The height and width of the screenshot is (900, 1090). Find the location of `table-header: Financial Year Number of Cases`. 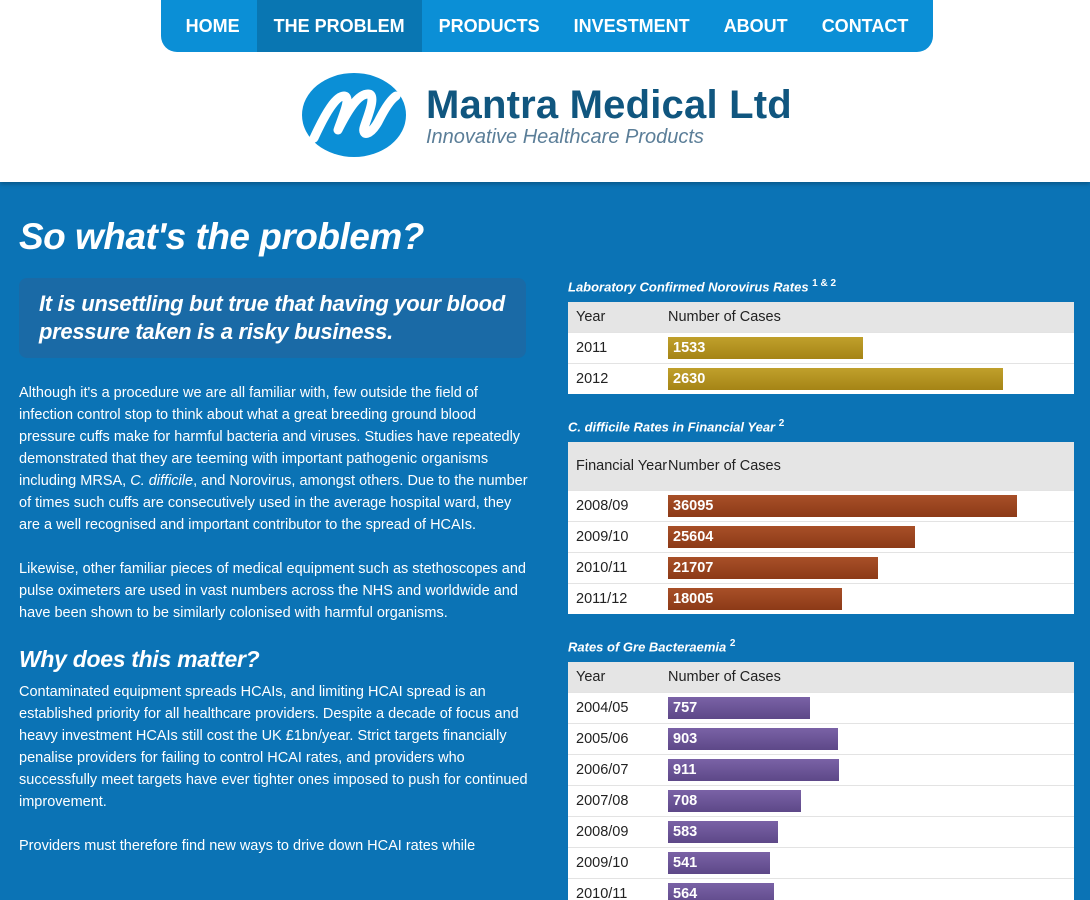

table-header: Financial Year Number of Cases is located at coordinates (821, 466).